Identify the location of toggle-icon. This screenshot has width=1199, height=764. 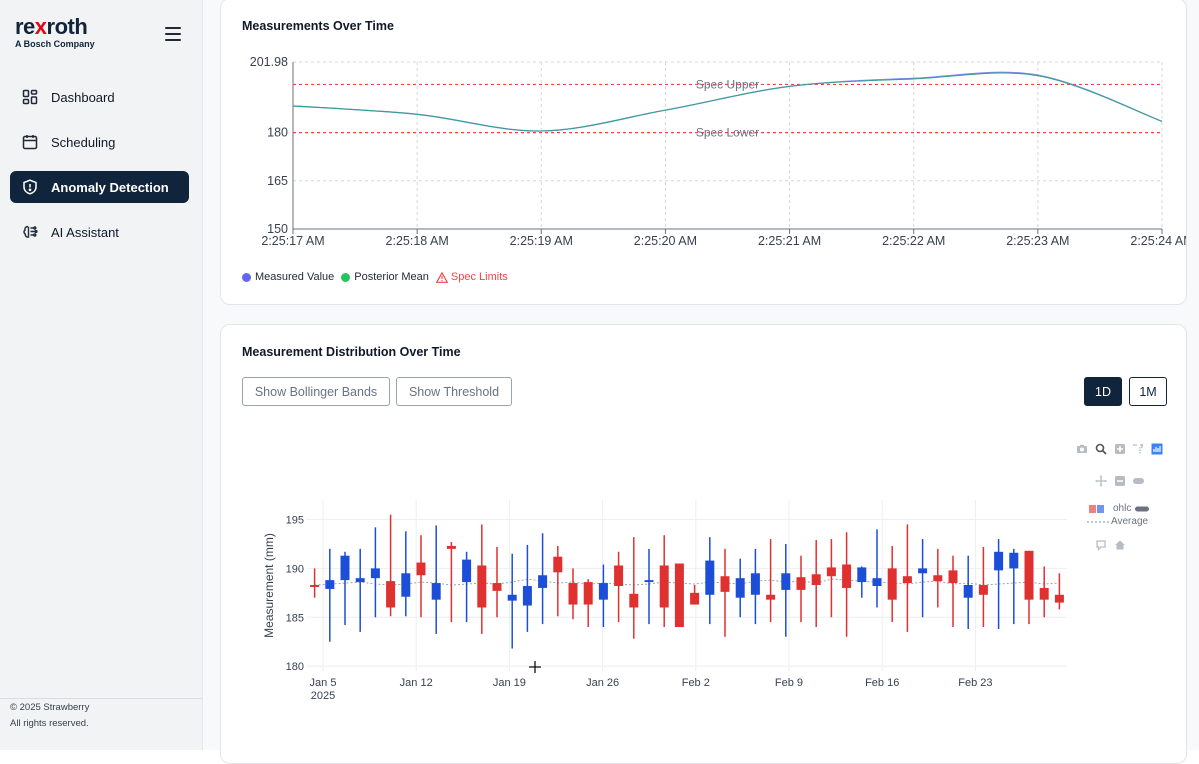
(1142, 508).